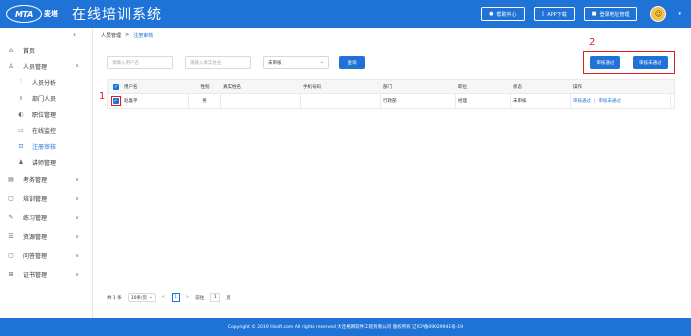  I want to click on filter-bar: 请输入用户名 请输入真实姓名 未审核 ⌄ 查询, so click(236, 62).